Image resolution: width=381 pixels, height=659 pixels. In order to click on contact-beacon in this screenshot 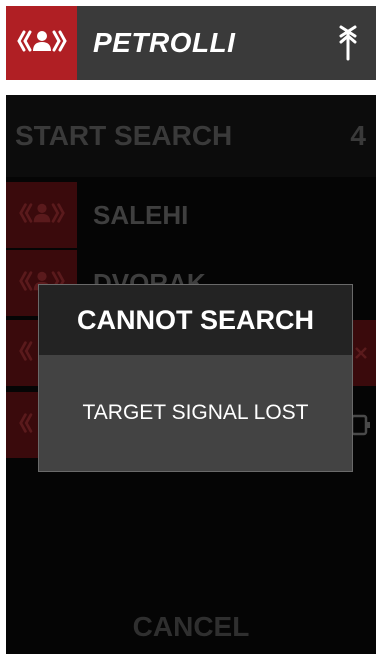, I will do `click(41, 215)`.